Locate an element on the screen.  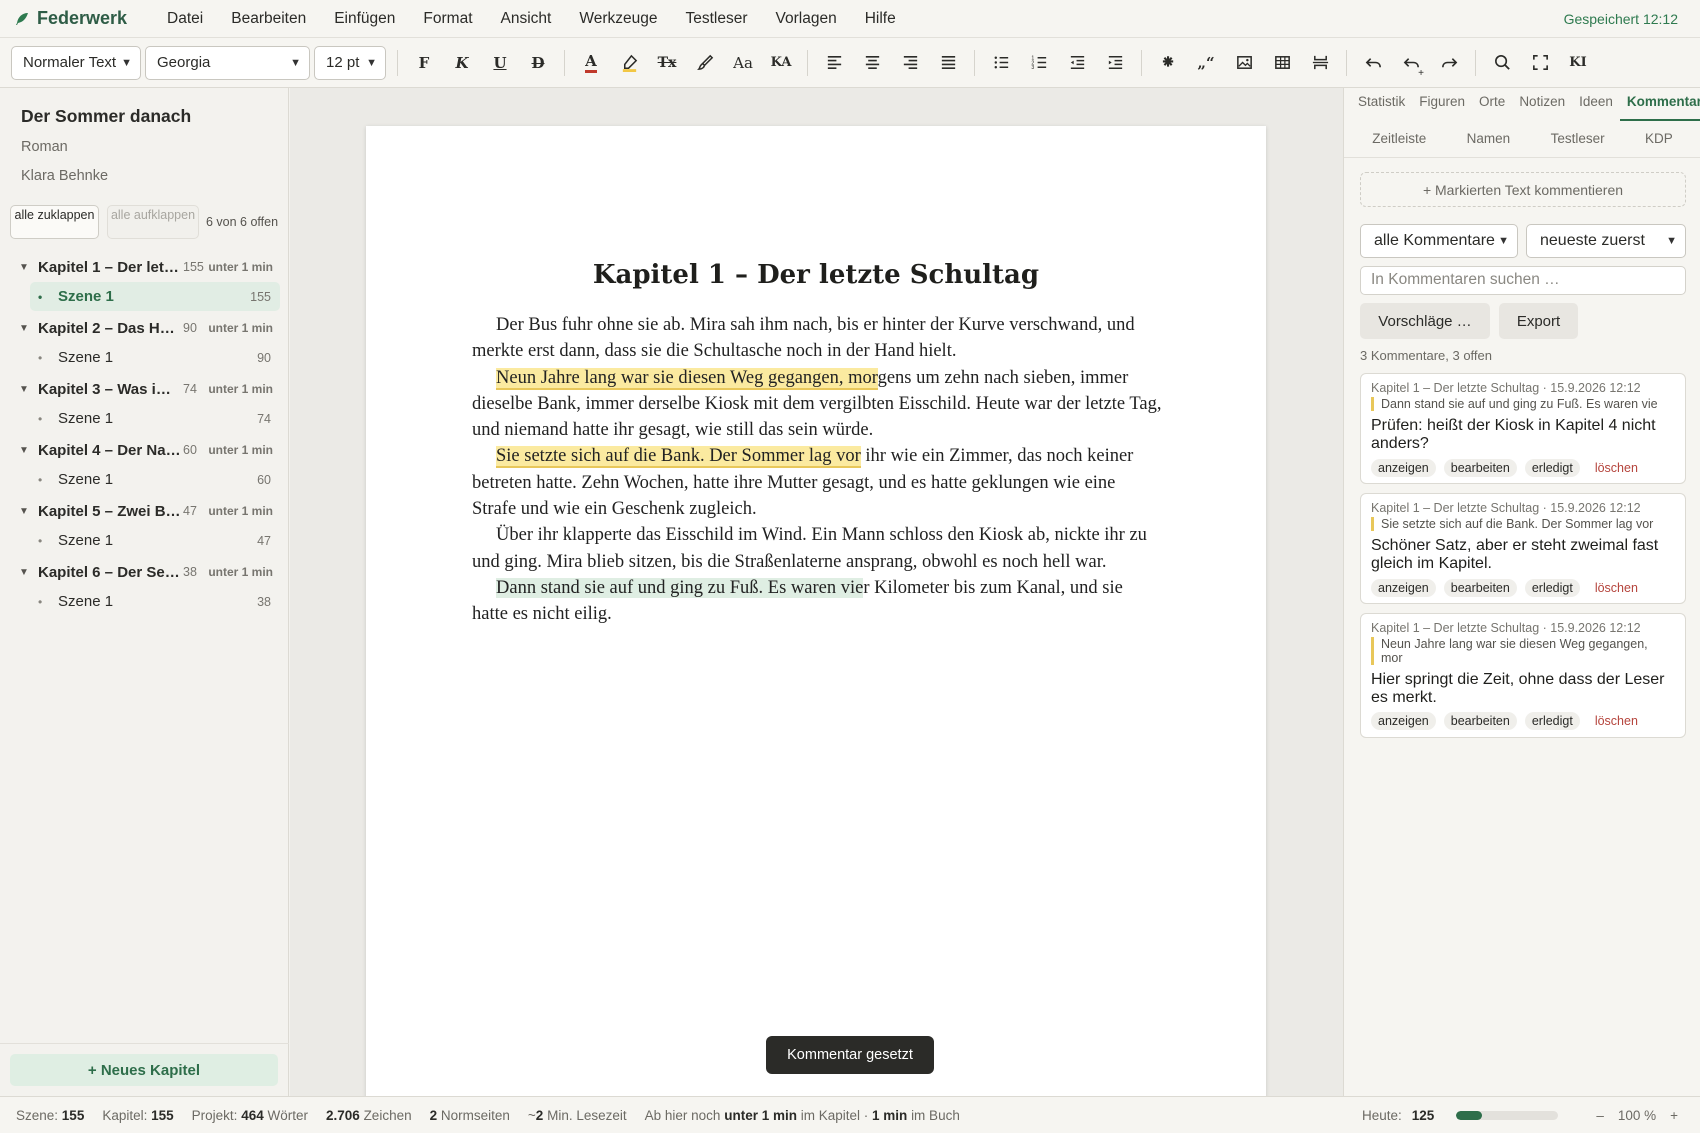
chapter-item: ▼ Kapitel 5 – Zwei Briefe 47 unter 1 min is located at coordinates (145, 511).